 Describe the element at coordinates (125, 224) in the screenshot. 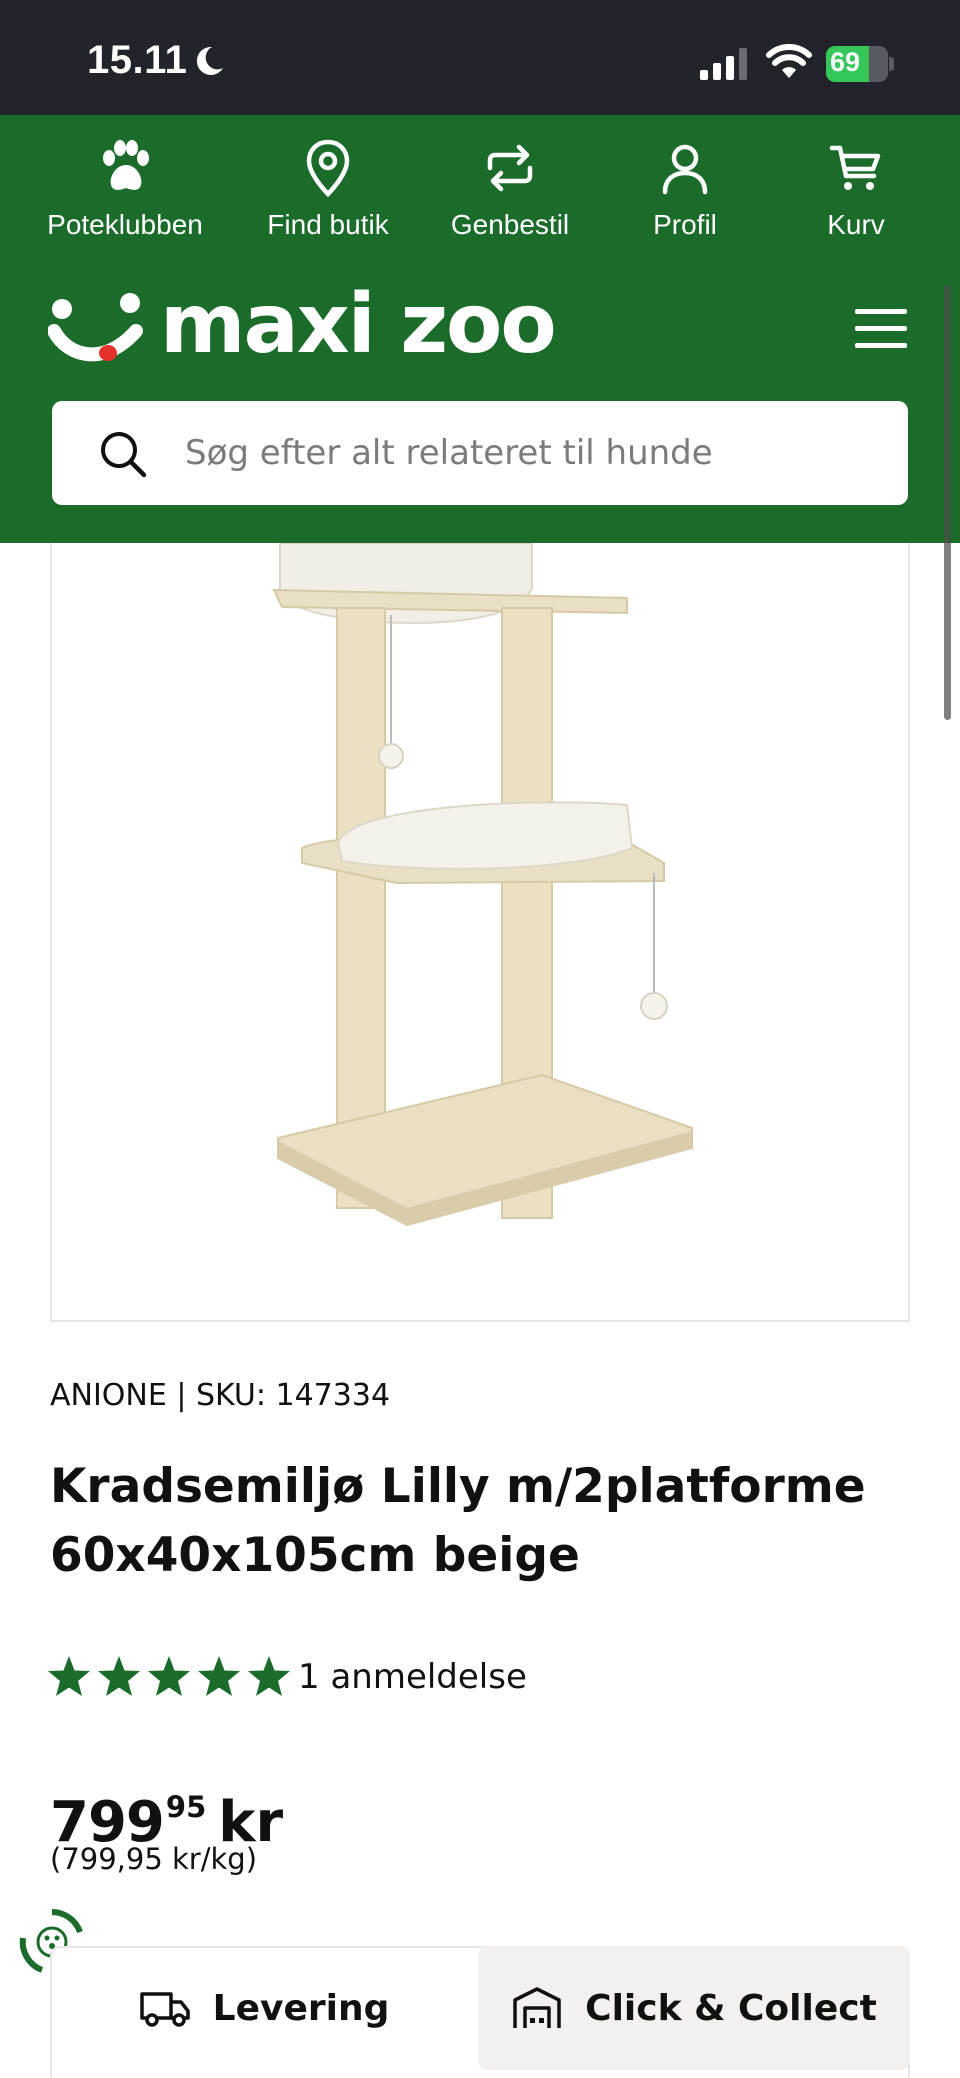

I see `nav-label: Poteklubben` at that location.